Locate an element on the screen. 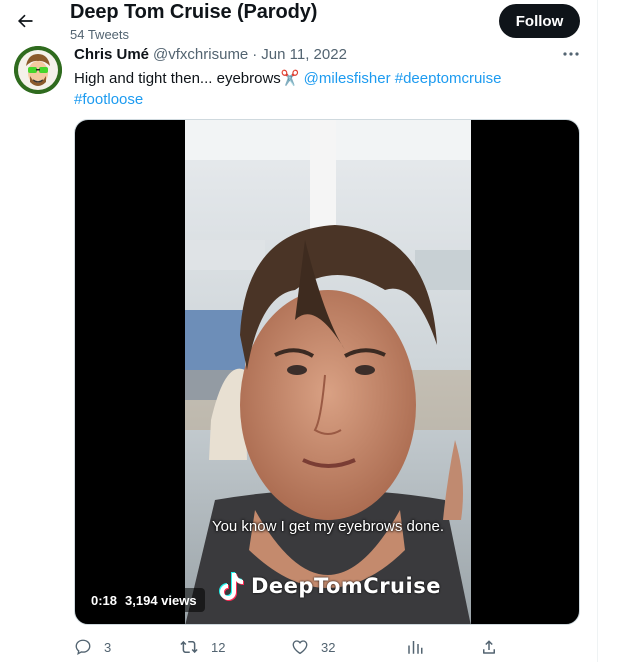 This screenshot has height=662, width=620. watermark-text: DeepTomCruise is located at coordinates (346, 586).